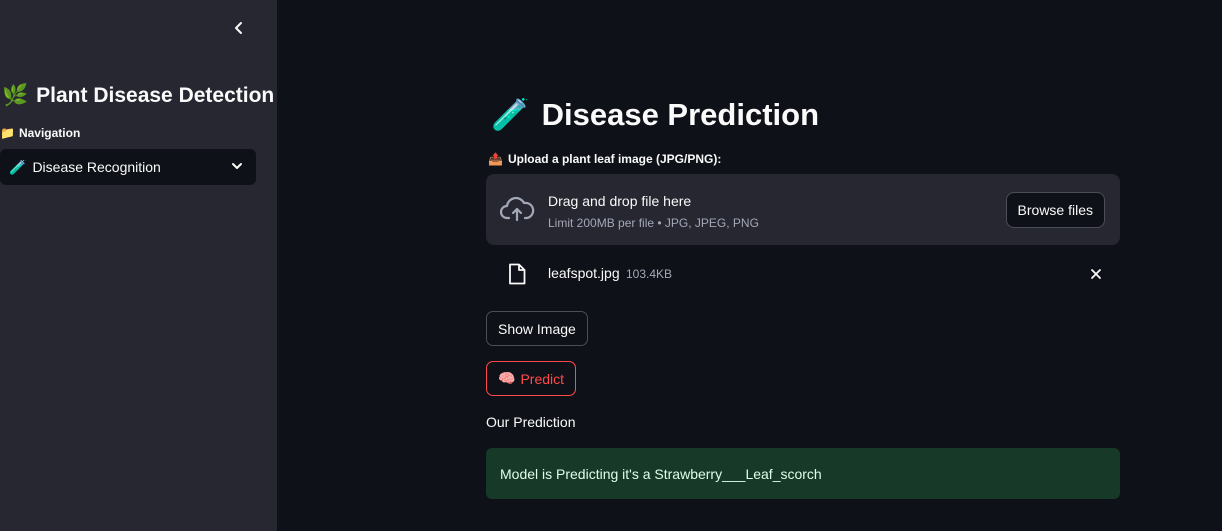 The height and width of the screenshot is (531, 1222). What do you see at coordinates (584, 273) in the screenshot?
I see `uploaded-file-name: leafspot.jpg` at bounding box center [584, 273].